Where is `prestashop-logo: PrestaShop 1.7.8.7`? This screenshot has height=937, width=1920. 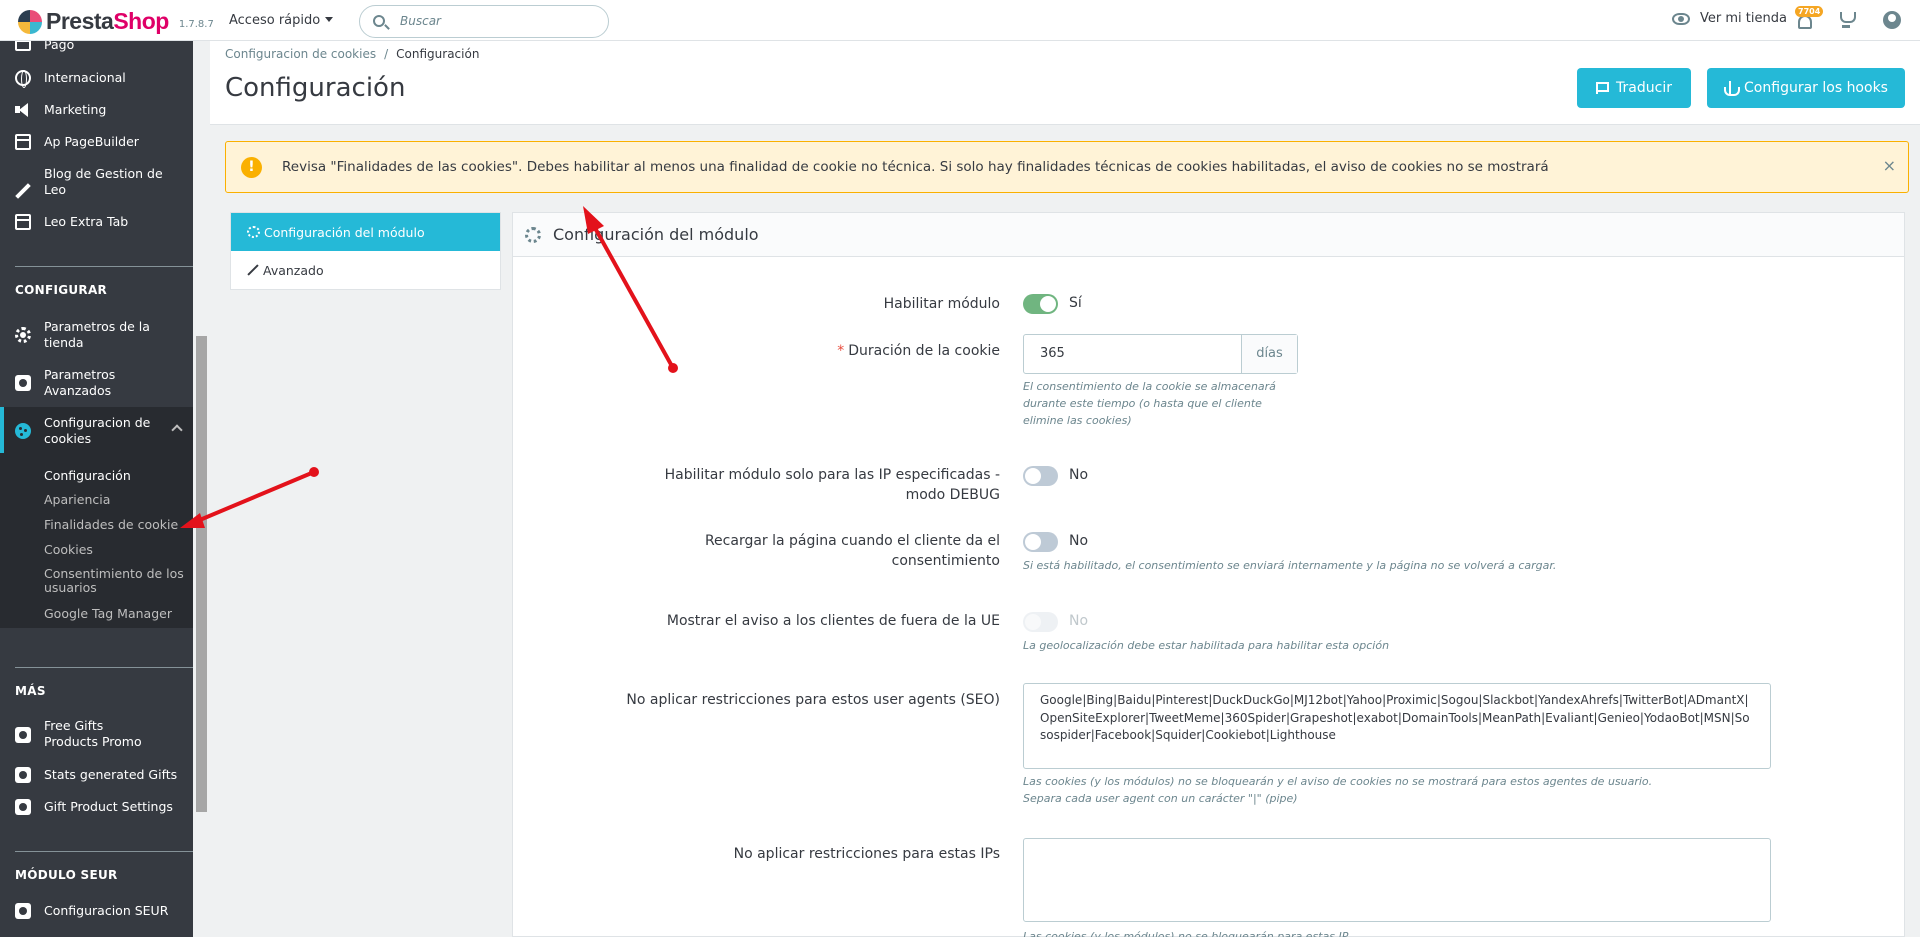
prestashop-logo: PrestaShop 1.7.8.7 is located at coordinates (116, 21).